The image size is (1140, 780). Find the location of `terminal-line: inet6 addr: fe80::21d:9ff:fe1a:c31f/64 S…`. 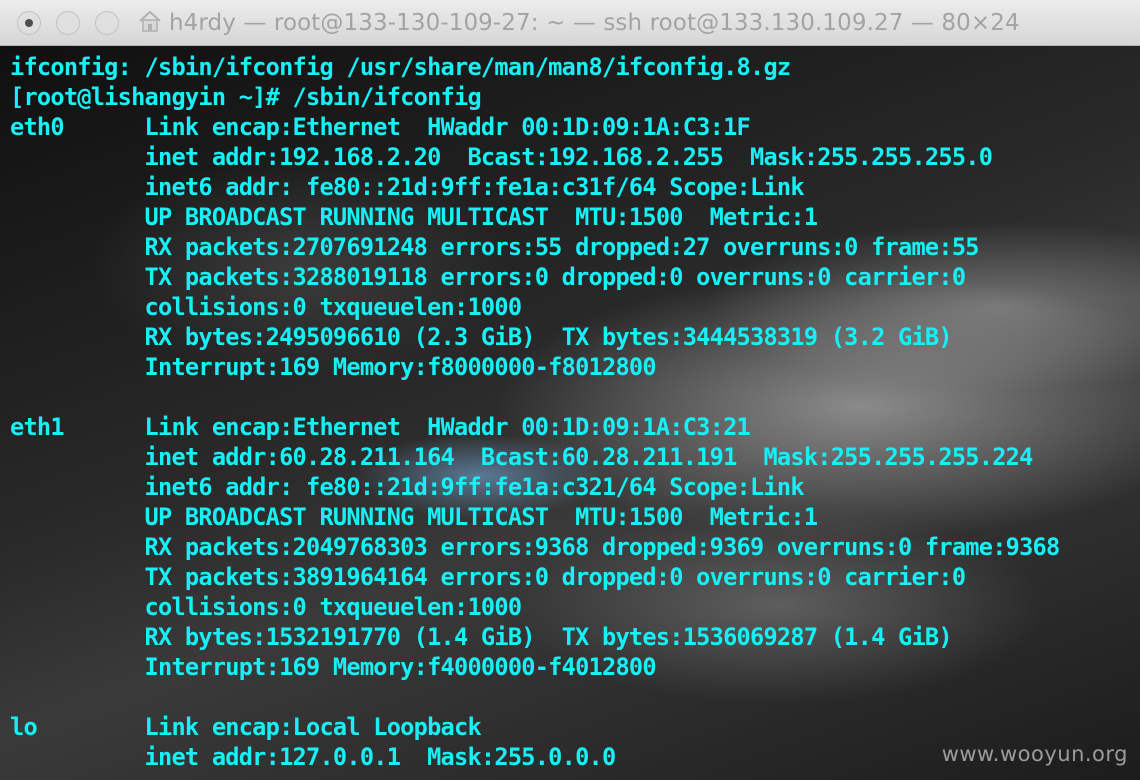

terminal-line: inet6 addr: fe80::21d:9ff:fe1a:c31f/64 S… is located at coordinates (407, 187).